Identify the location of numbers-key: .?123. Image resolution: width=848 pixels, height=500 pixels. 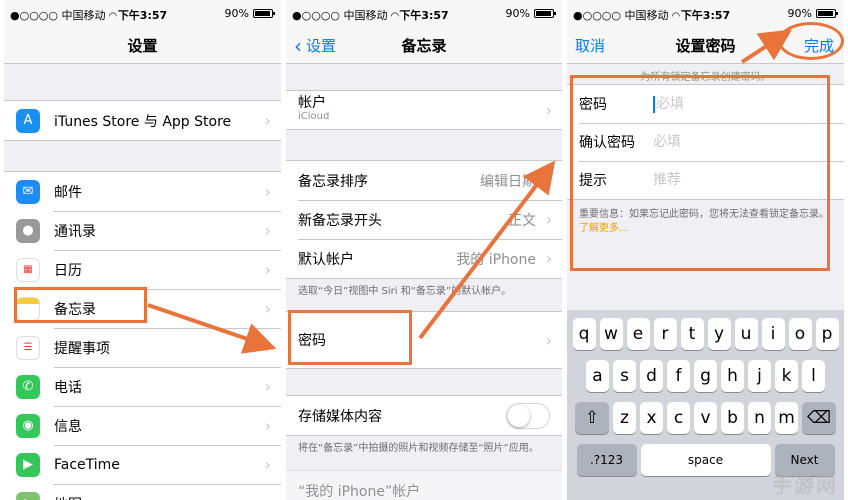
(606, 460).